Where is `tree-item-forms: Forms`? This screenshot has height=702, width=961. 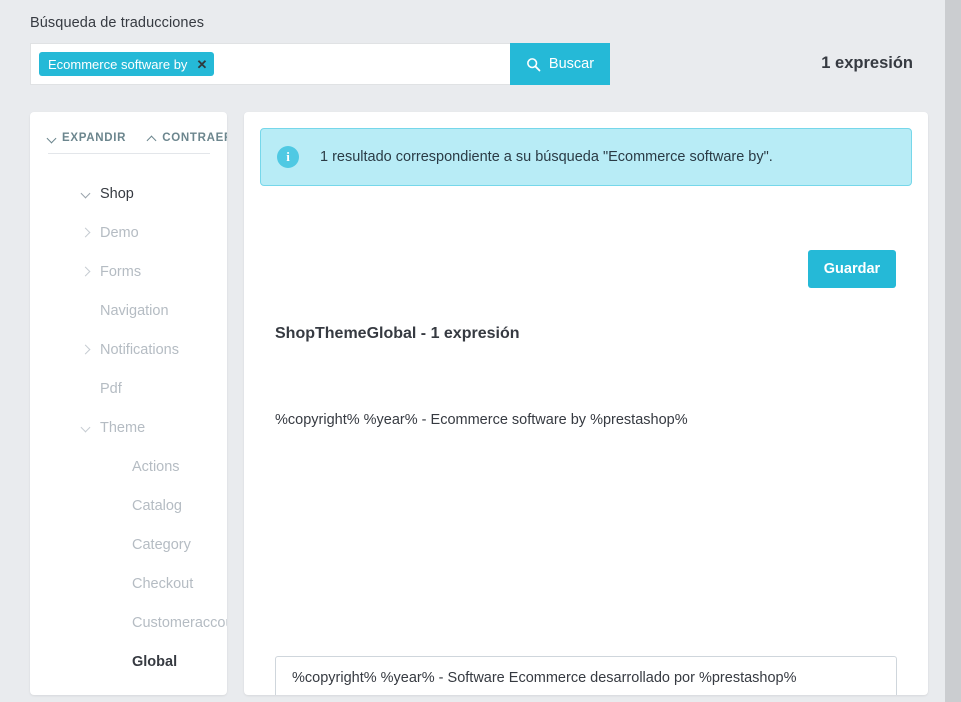
tree-item-forms: Forms is located at coordinates (128, 271).